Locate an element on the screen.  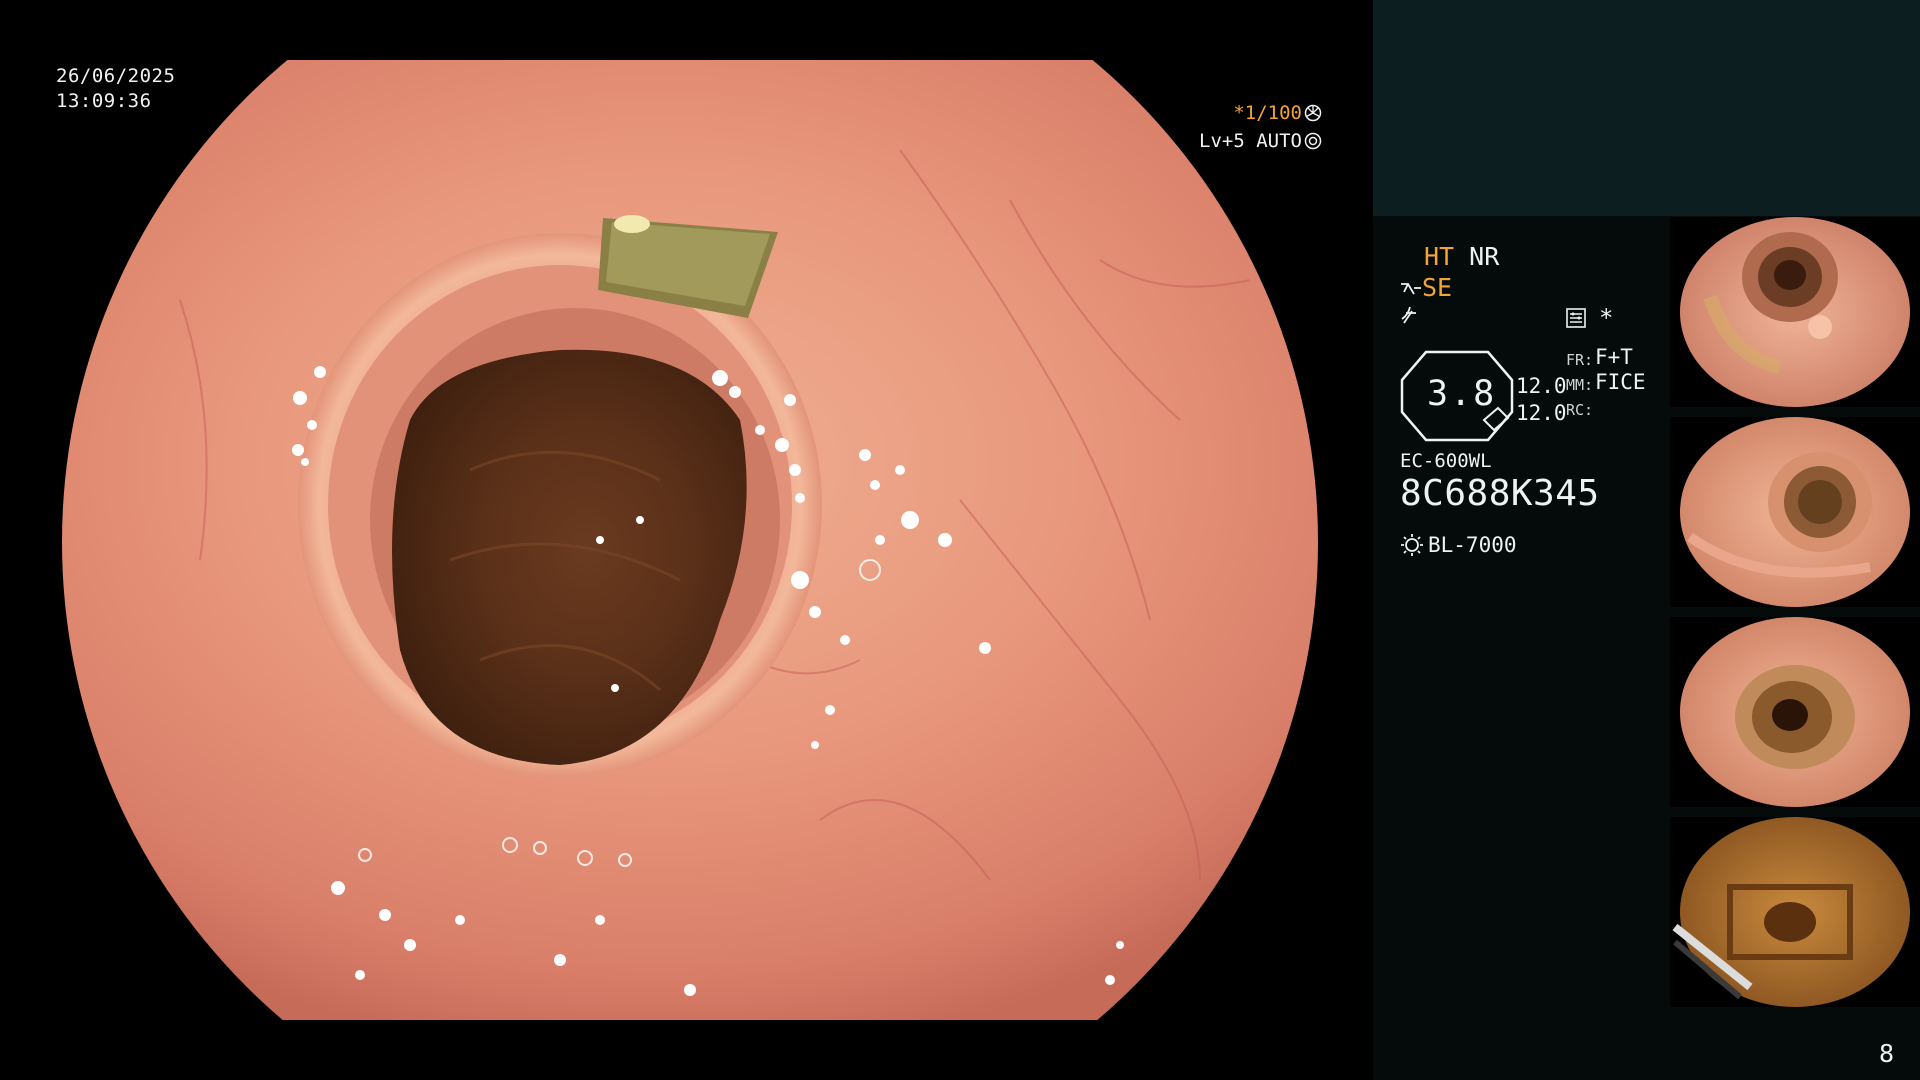
ht-label: HT is located at coordinates (1439, 256).